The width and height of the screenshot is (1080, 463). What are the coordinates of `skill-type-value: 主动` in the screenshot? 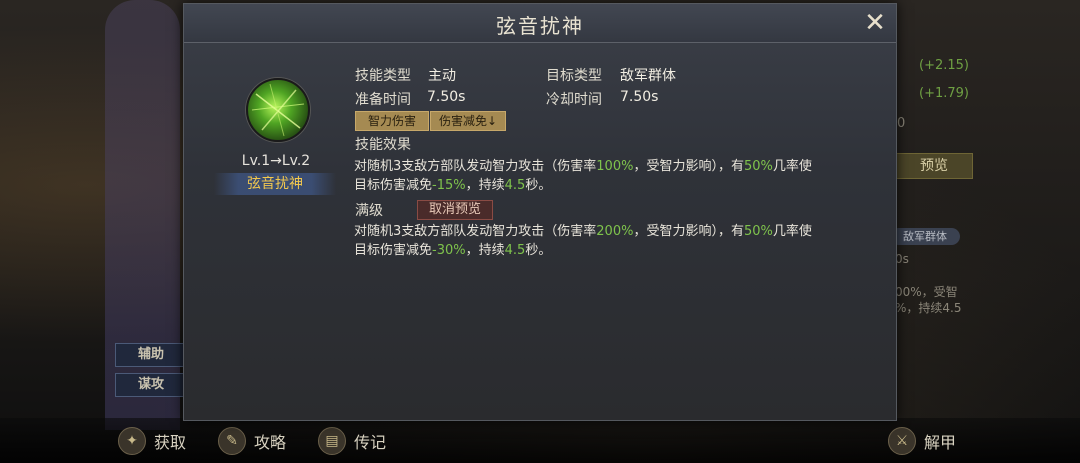 It's located at (442, 76).